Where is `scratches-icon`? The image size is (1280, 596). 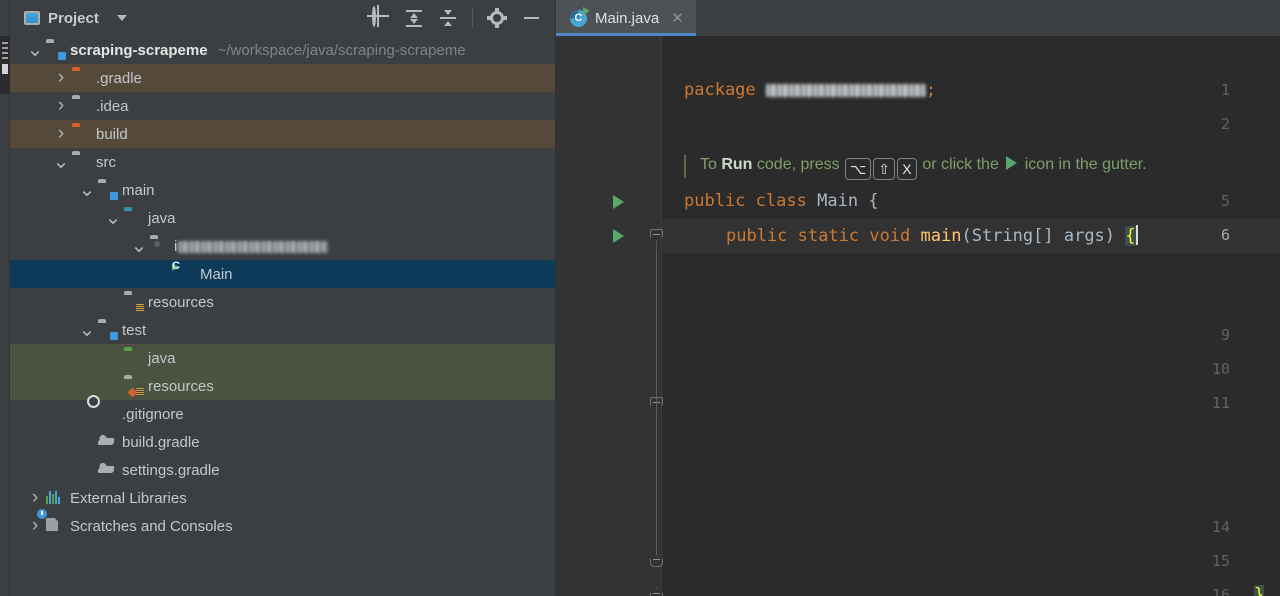 scratches-icon is located at coordinates (50, 521).